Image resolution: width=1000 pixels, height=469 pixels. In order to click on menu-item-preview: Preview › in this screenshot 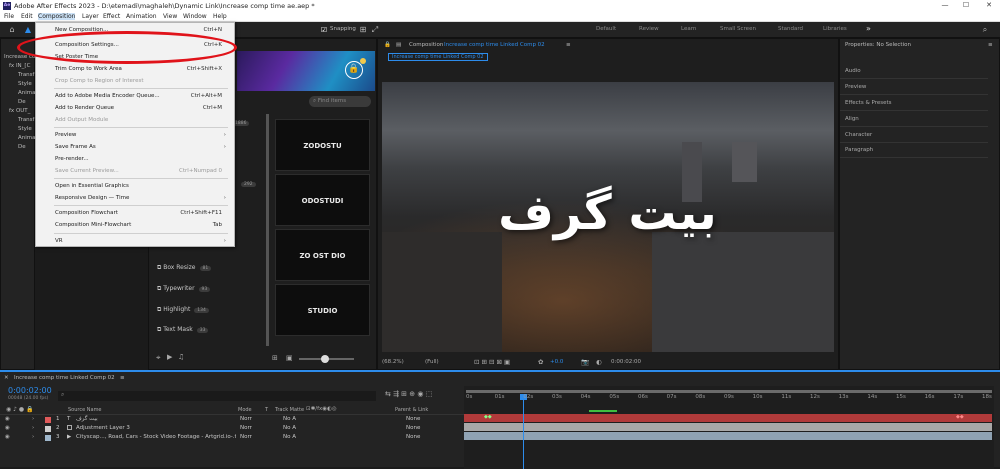, I will do `click(140, 135)`.